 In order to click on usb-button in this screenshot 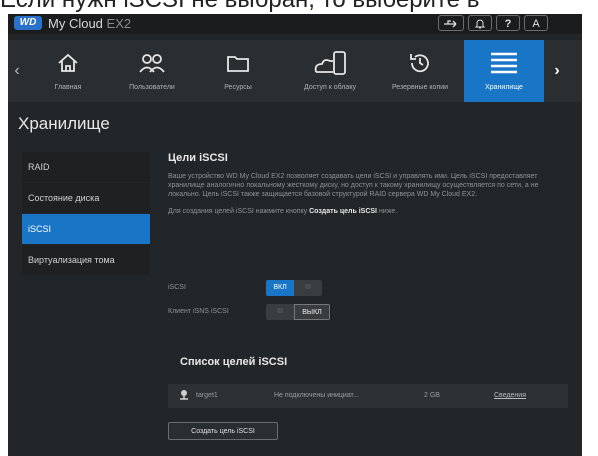, I will do `click(451, 23)`.